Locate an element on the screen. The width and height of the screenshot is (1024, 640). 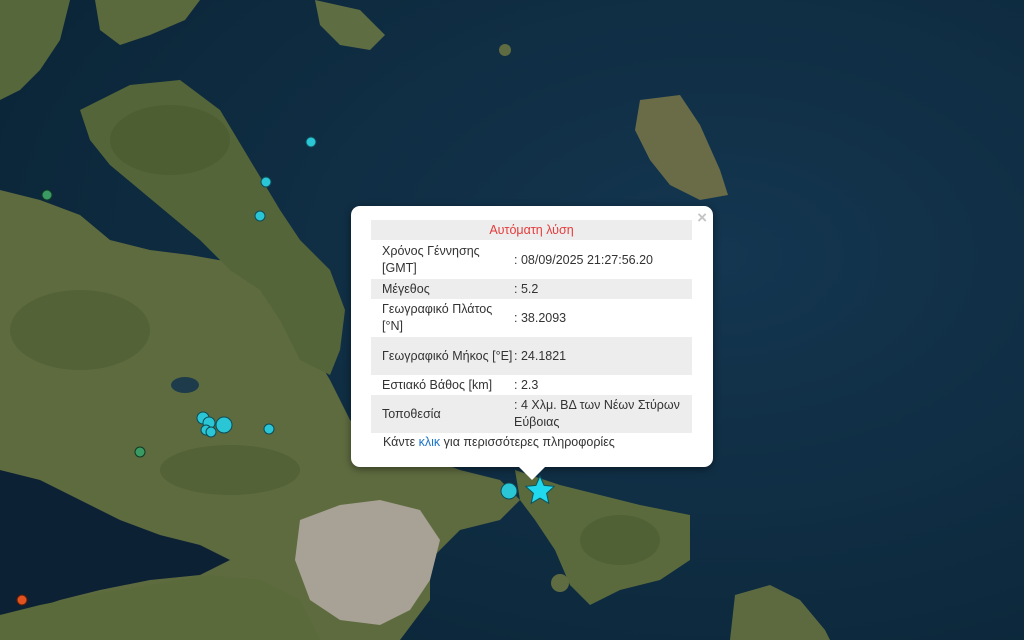
latitude-label: Γεωγραφικό Πλάτος [°N] is located at coordinates (437, 317).